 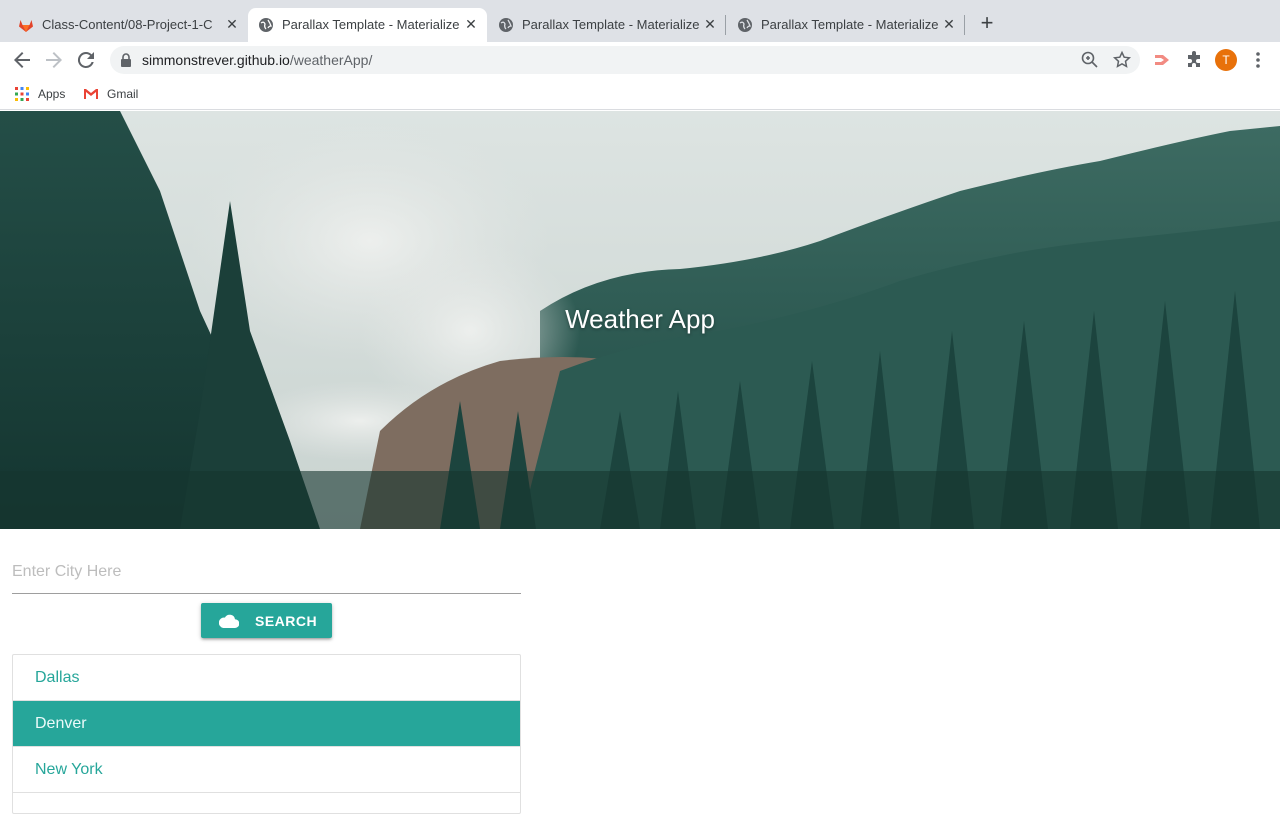 I want to click on city-item-dallas: Dallas, so click(x=266, y=678).